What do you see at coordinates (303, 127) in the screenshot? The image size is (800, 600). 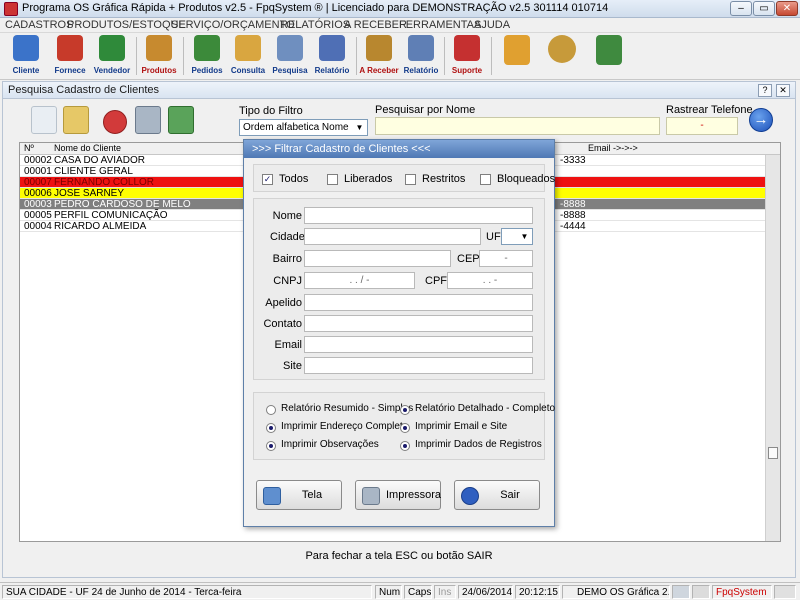 I see `filter-type-select: Ordem alfabetica Nome ▼` at bounding box center [303, 127].